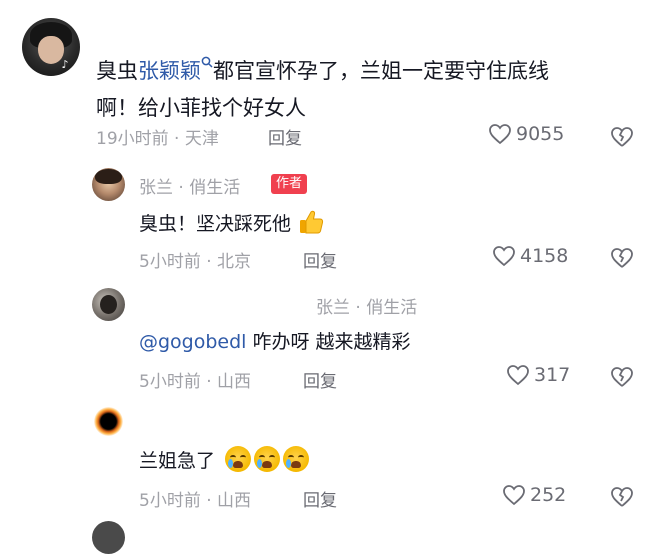 Image resolution: width=660 pixels, height=554 pixels. What do you see at coordinates (201, 108) in the screenshot?
I see `comment-text-line2: 啊！给小菲找个好女人` at bounding box center [201, 108].